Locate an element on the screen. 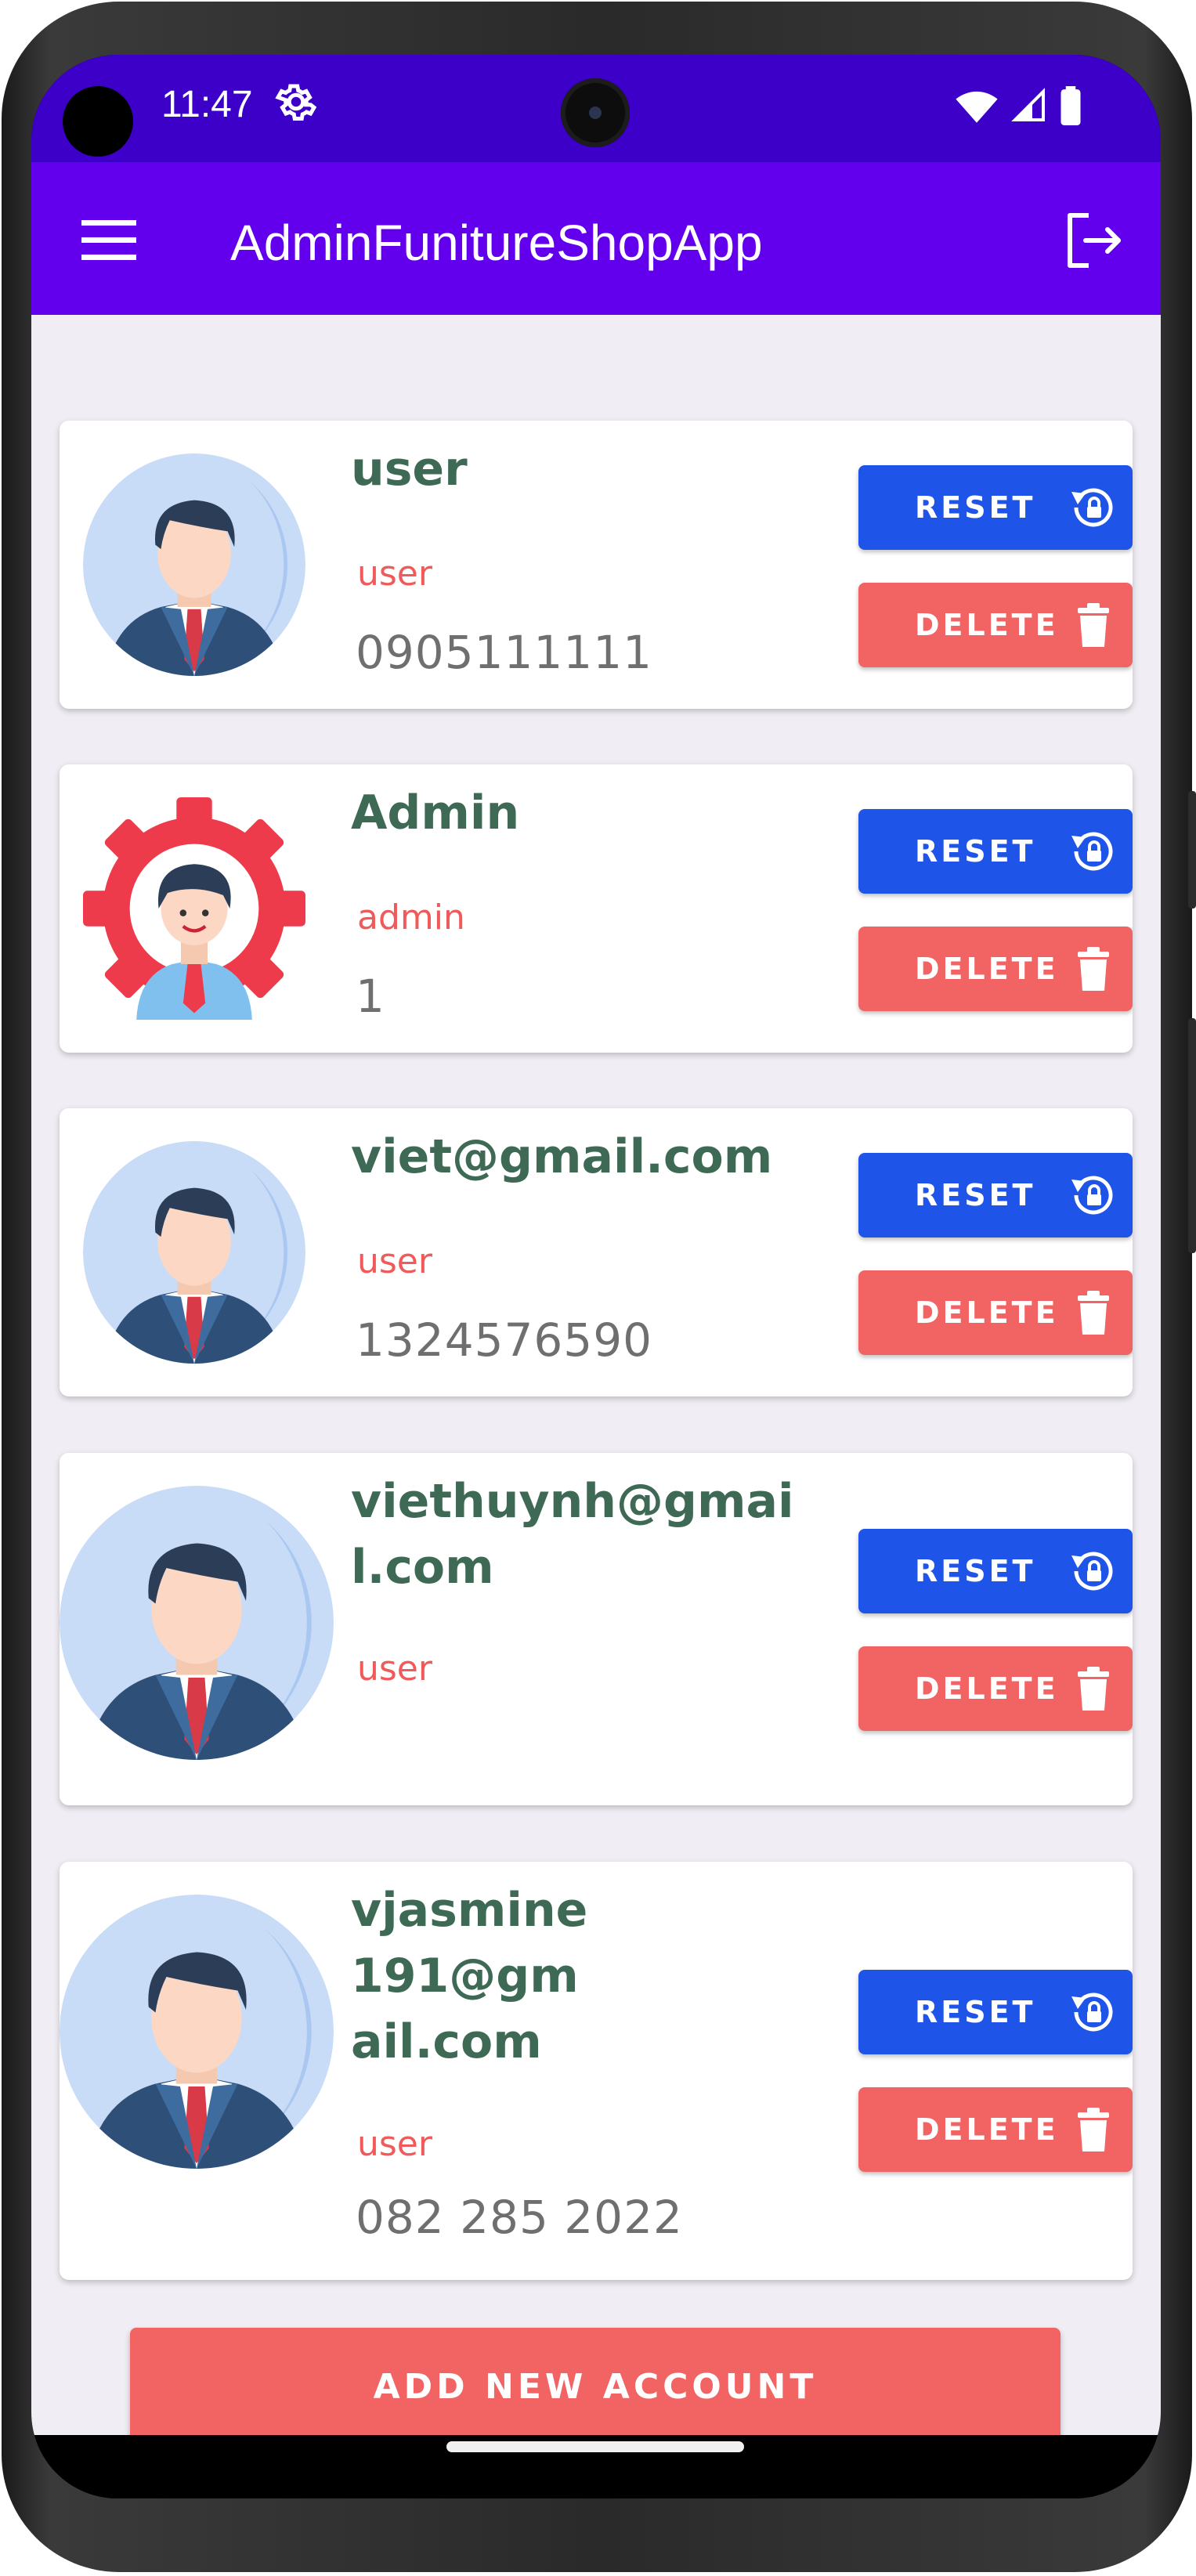 The image size is (1196, 2576). account-username: viet@gmail.com is located at coordinates (562, 1156).